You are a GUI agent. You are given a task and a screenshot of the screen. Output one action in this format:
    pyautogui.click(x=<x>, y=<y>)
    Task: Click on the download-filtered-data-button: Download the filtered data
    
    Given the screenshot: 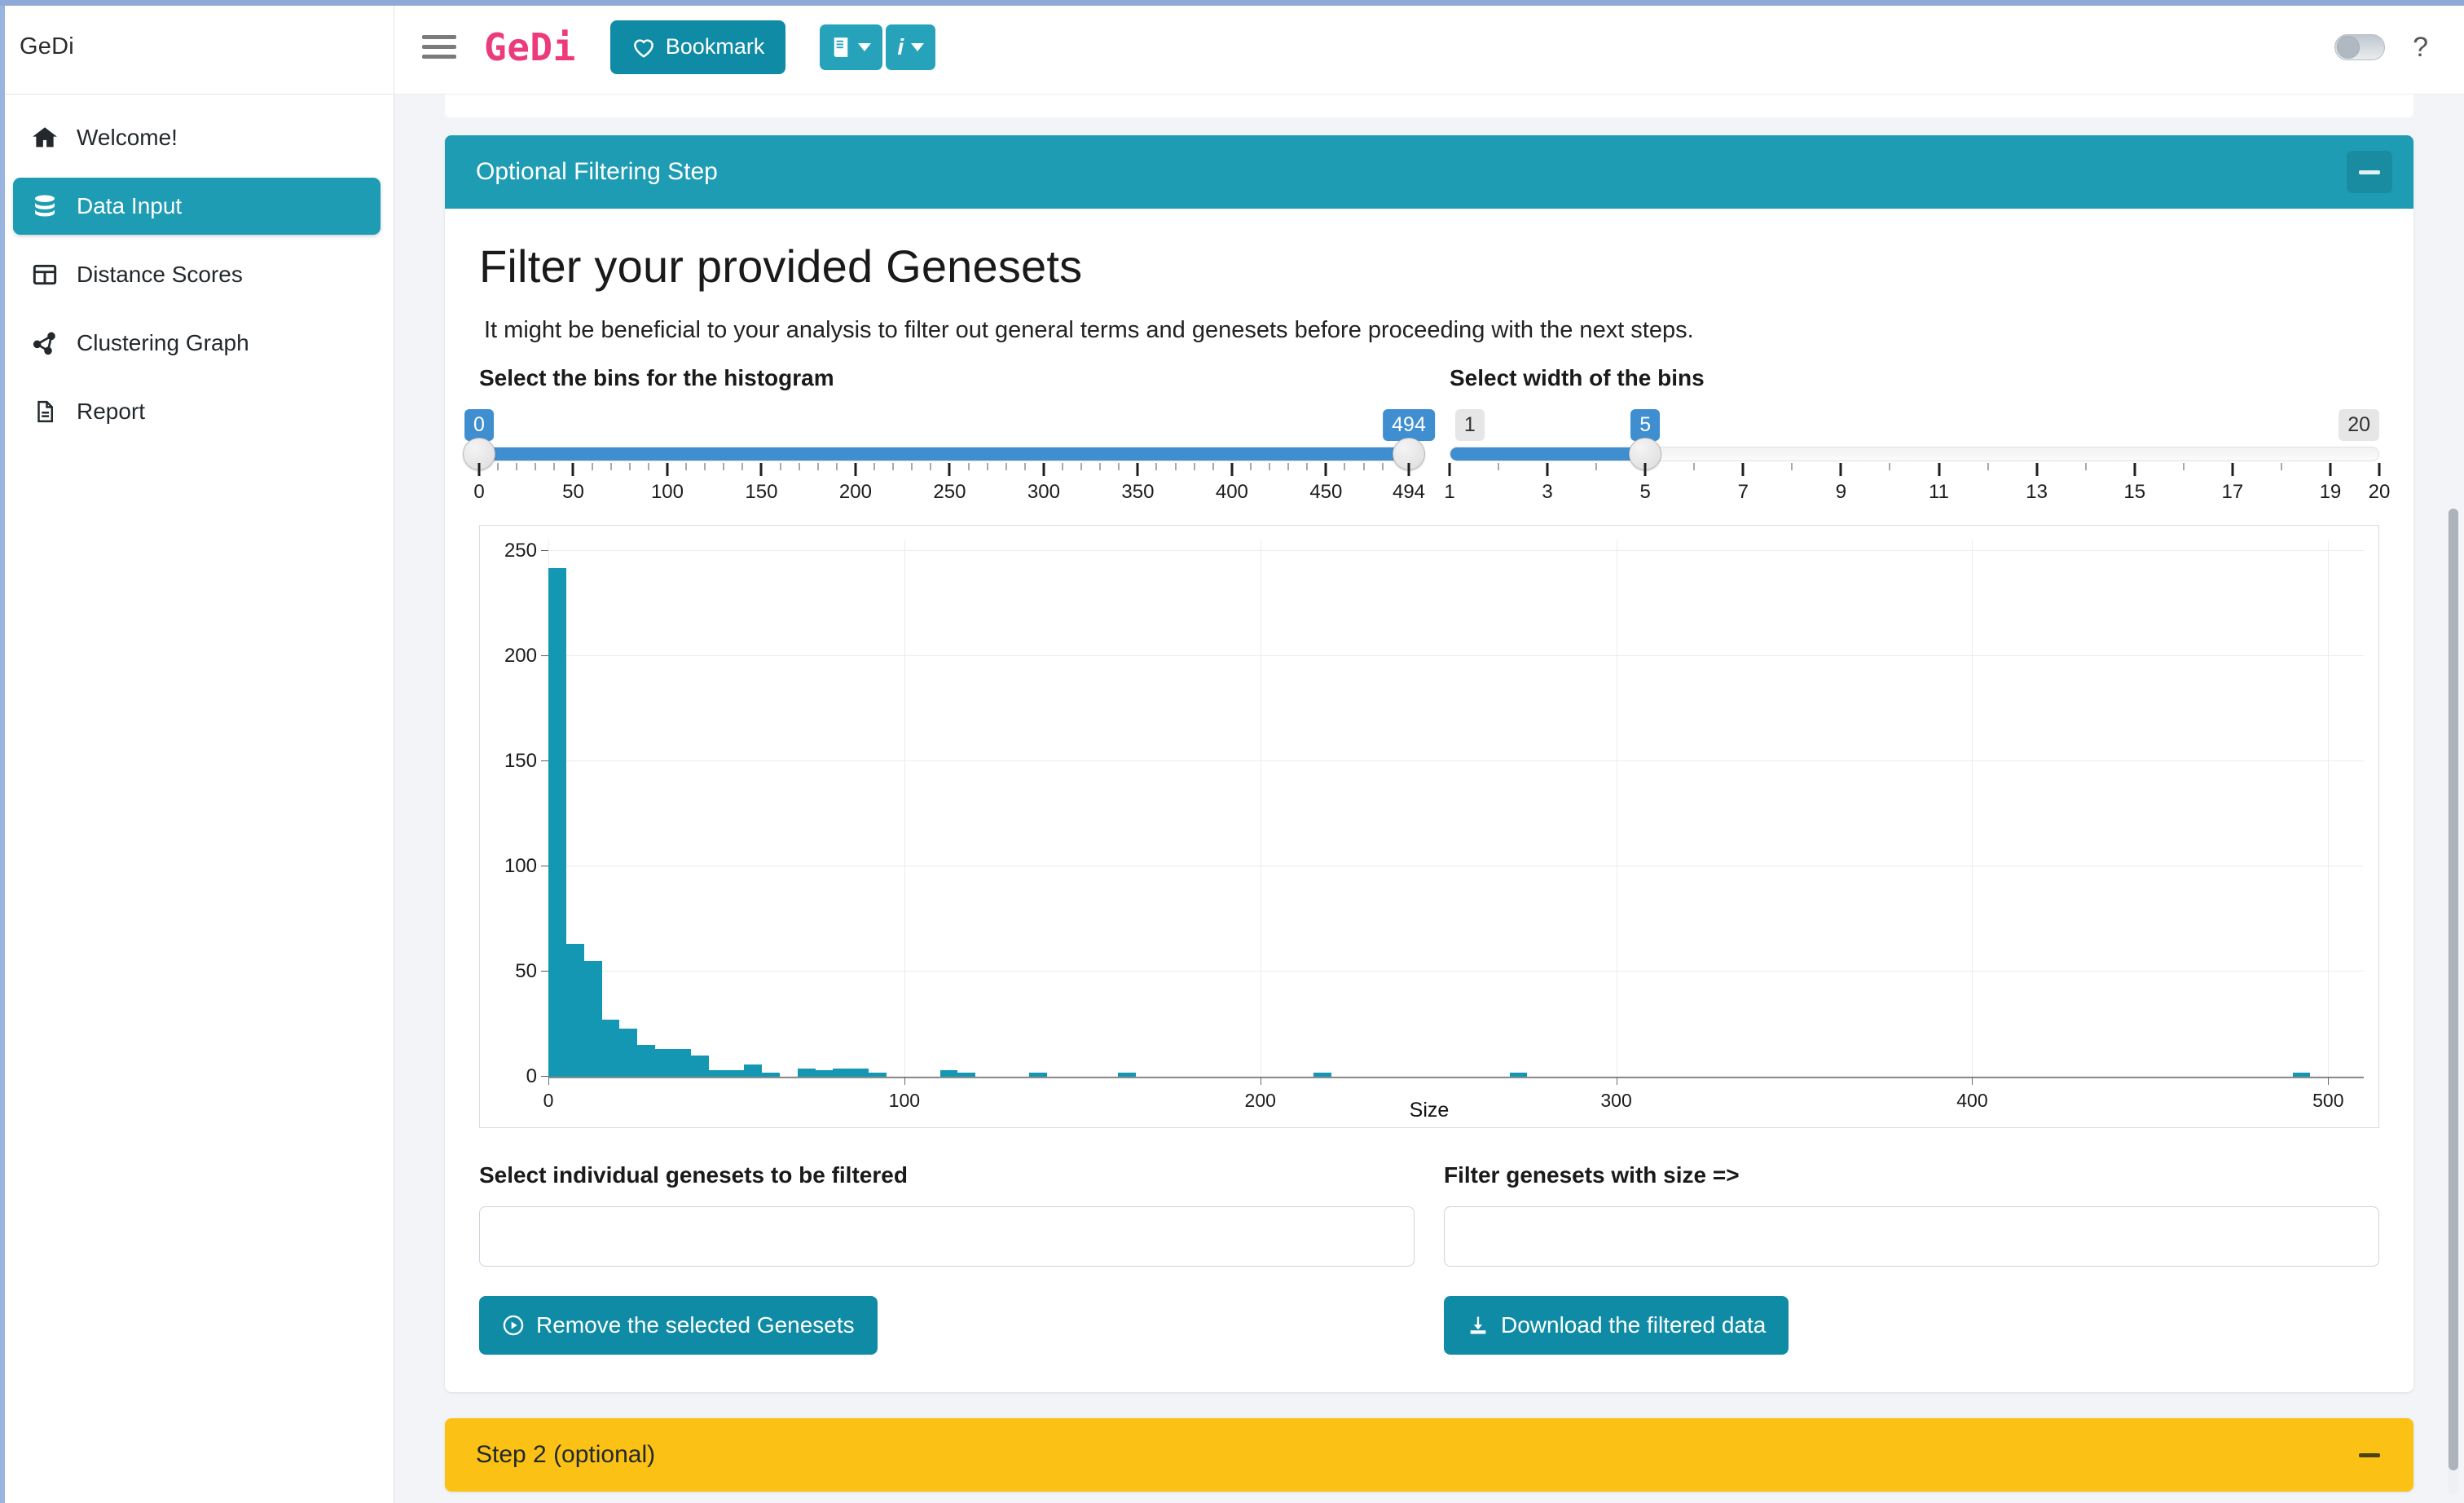 What is the action you would take?
    pyautogui.click(x=1616, y=1325)
    